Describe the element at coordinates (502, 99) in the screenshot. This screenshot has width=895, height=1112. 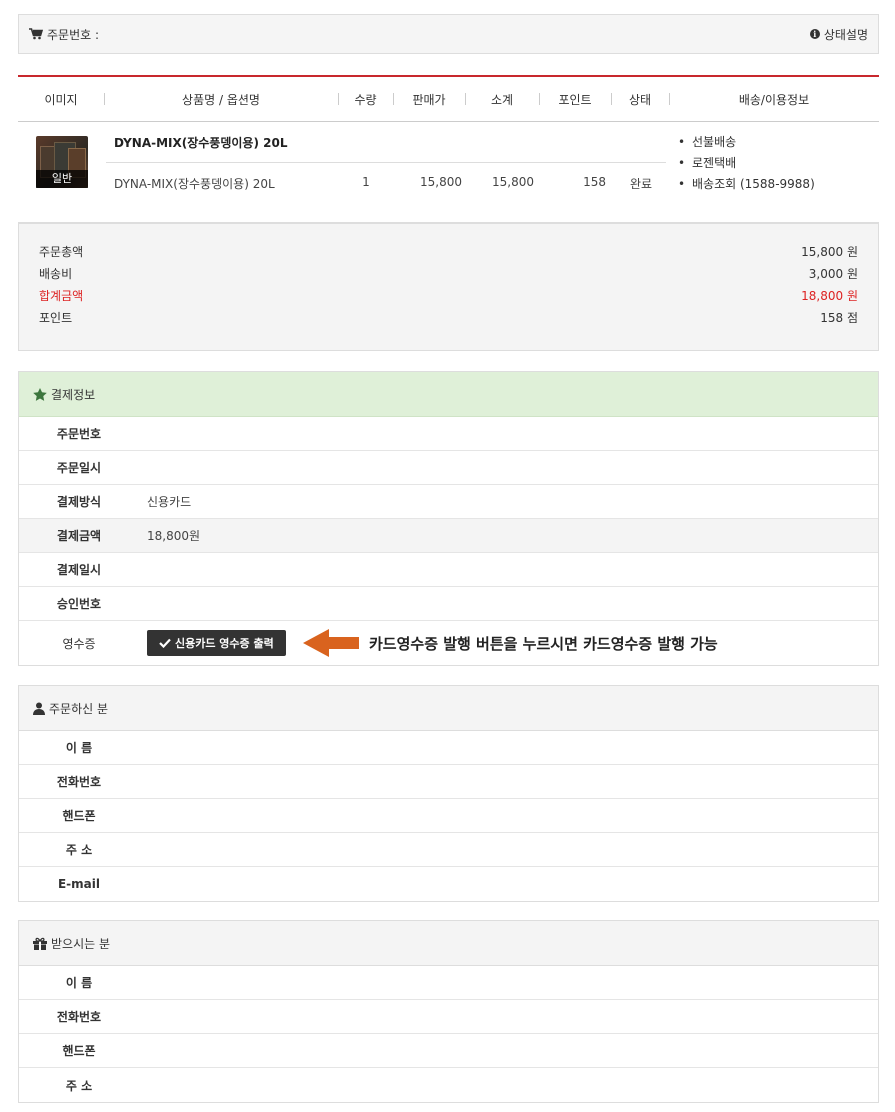
I see `col-subtotal: 소계` at that location.